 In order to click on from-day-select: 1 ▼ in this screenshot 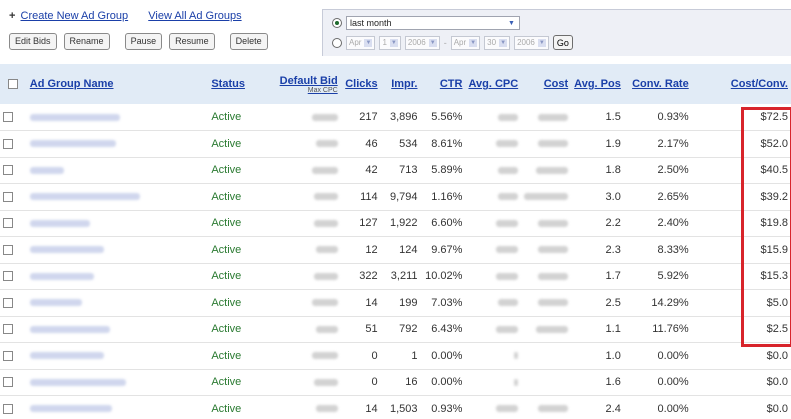, I will do `click(390, 42)`.